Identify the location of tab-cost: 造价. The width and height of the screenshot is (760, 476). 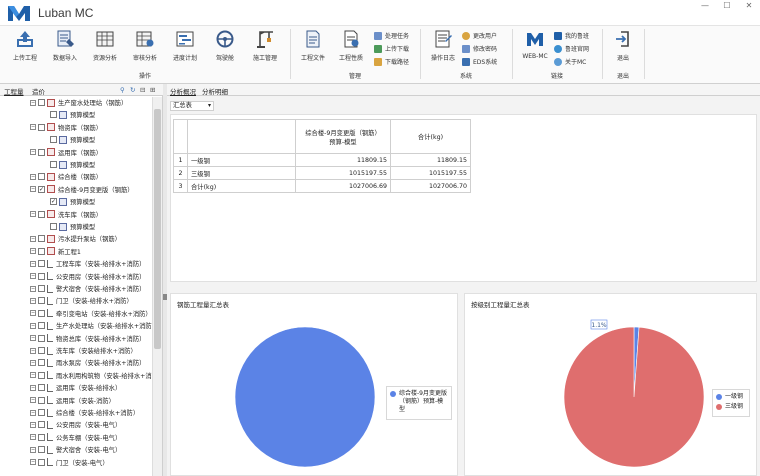
(38, 91).